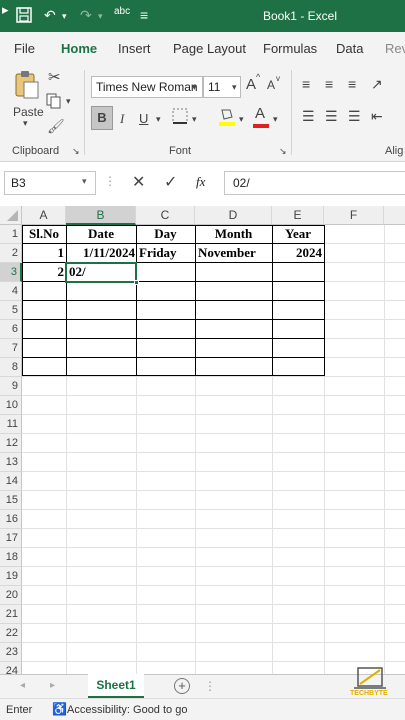 The image size is (405, 720). I want to click on row-header-23: 23, so click(11, 652).